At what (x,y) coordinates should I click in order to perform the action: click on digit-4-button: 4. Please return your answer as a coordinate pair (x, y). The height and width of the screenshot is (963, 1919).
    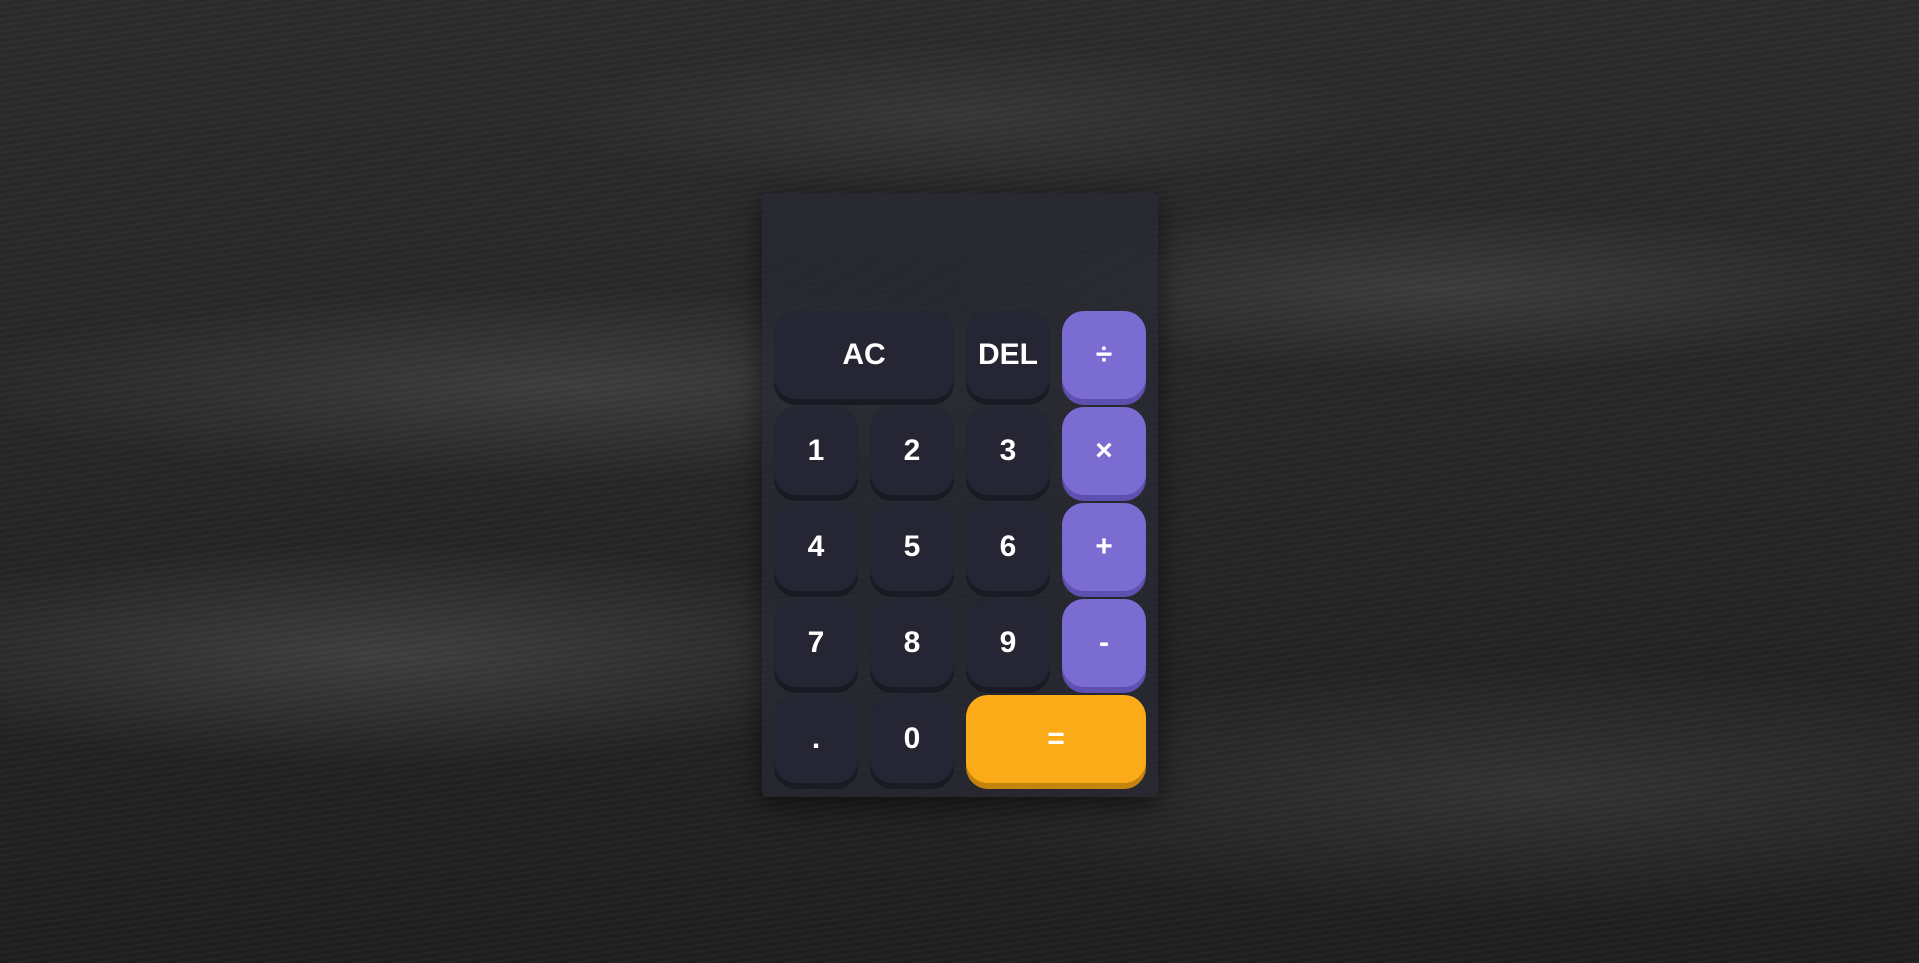
    Looking at the image, I should click on (816, 547).